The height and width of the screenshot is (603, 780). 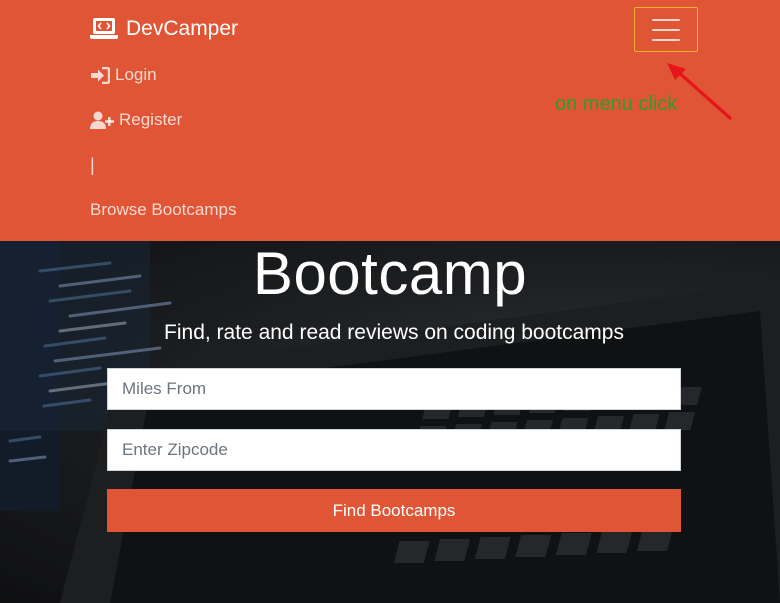 I want to click on nav-login-link: Login, so click(x=123, y=75).